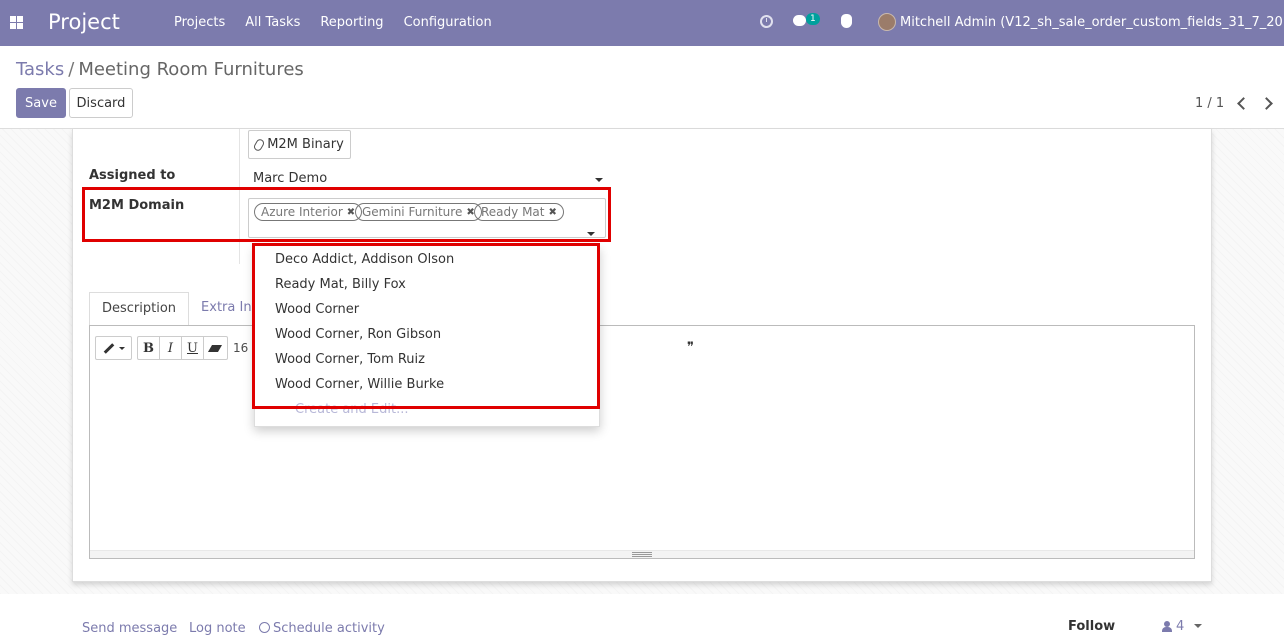 This screenshot has width=1284, height=638. Describe the element at coordinates (171, 348) in the screenshot. I see `italic-button: I` at that location.